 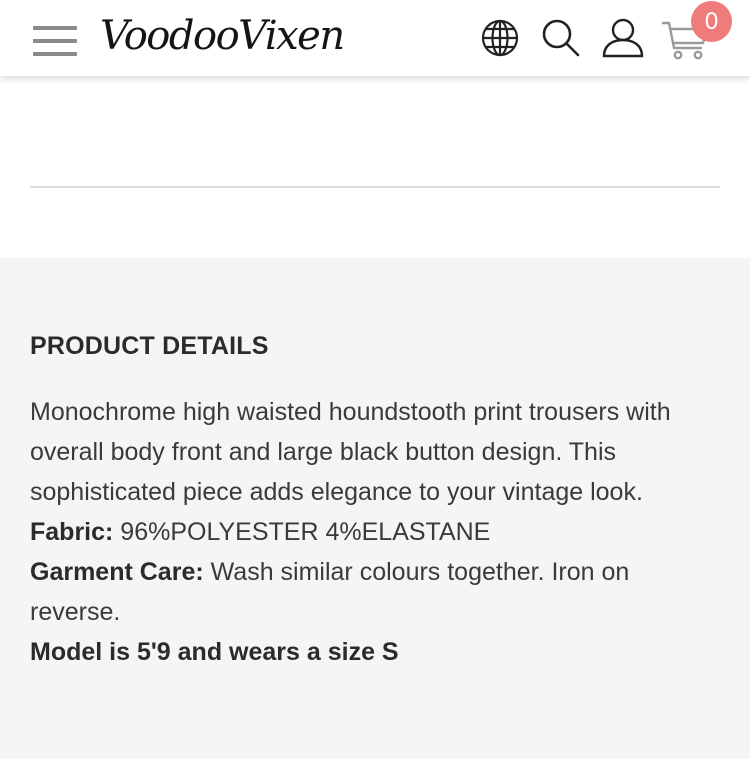 I want to click on model-info: Model is 5'9 and wears a size S, so click(x=214, y=652).